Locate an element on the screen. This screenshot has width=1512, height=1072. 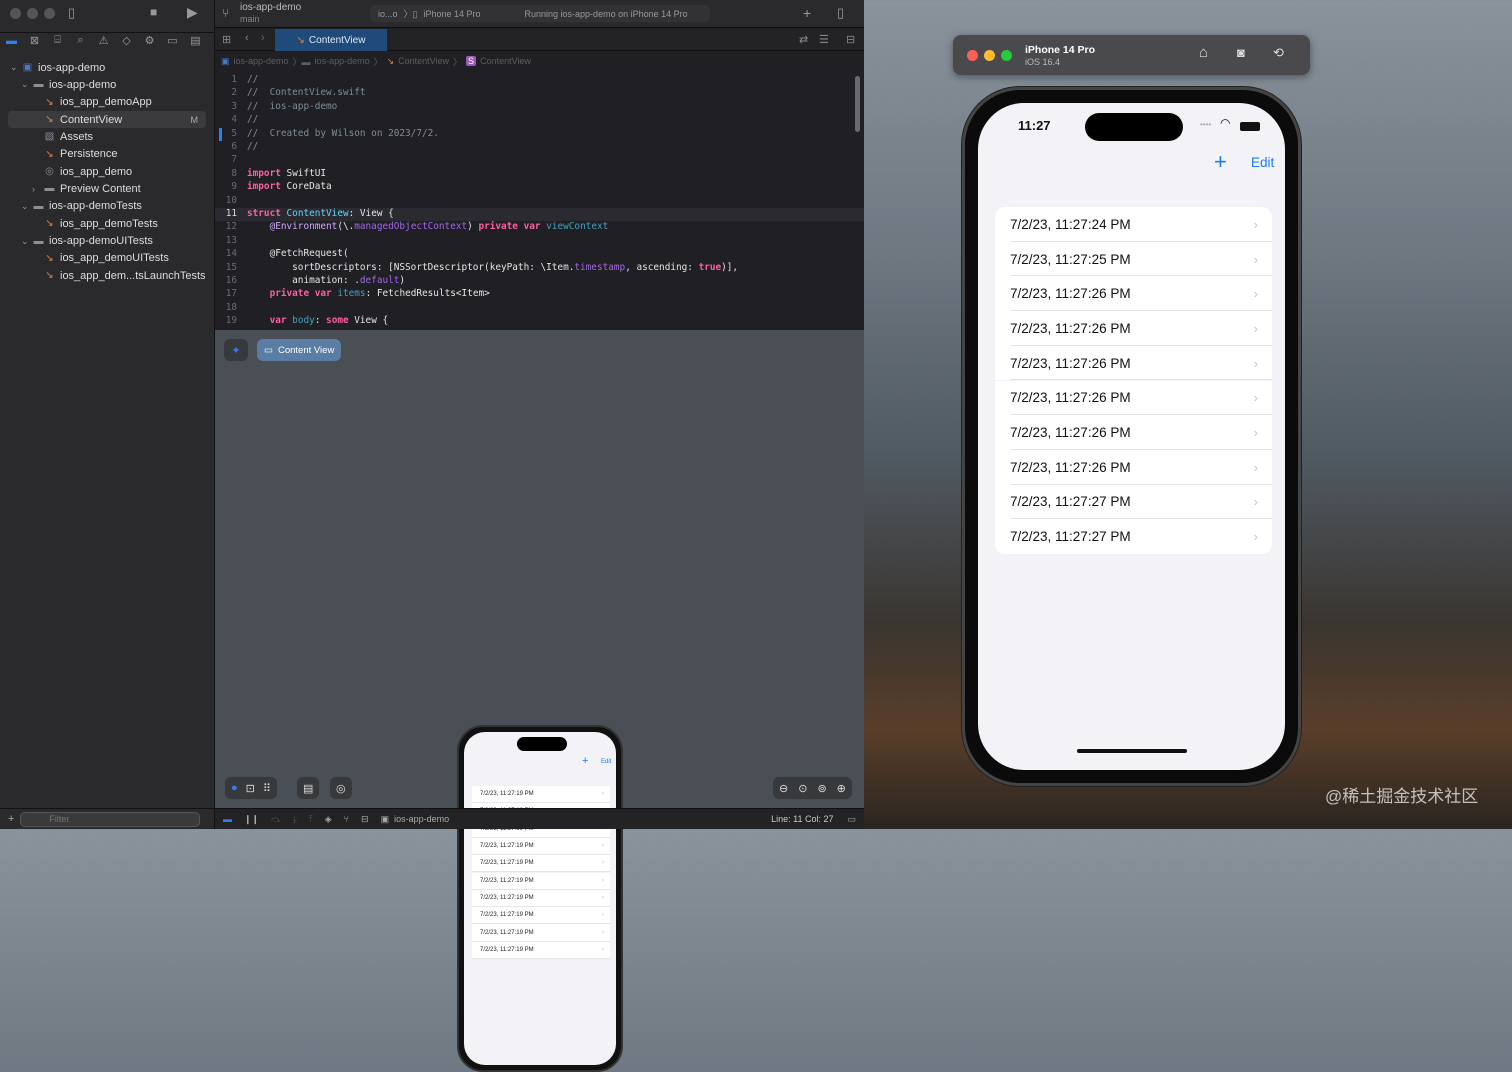
home-indicator is located at coordinates (1132, 751).